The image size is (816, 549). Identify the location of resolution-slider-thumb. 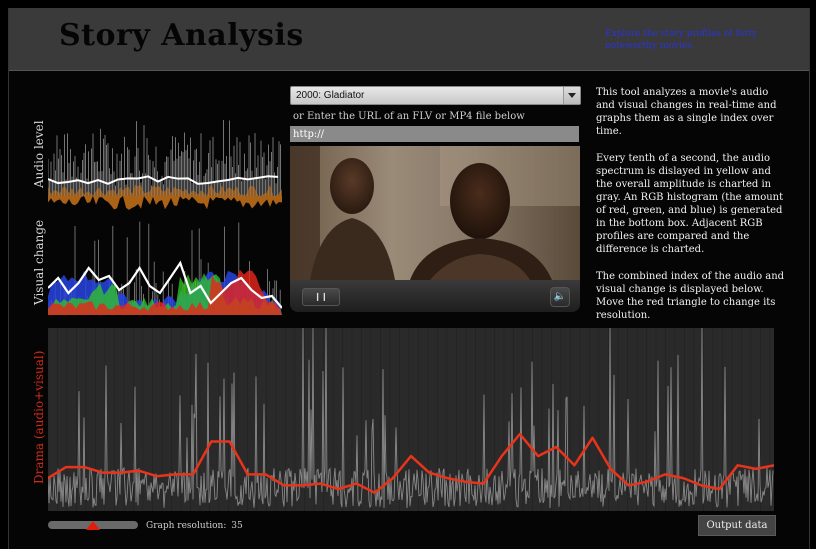
(93, 525).